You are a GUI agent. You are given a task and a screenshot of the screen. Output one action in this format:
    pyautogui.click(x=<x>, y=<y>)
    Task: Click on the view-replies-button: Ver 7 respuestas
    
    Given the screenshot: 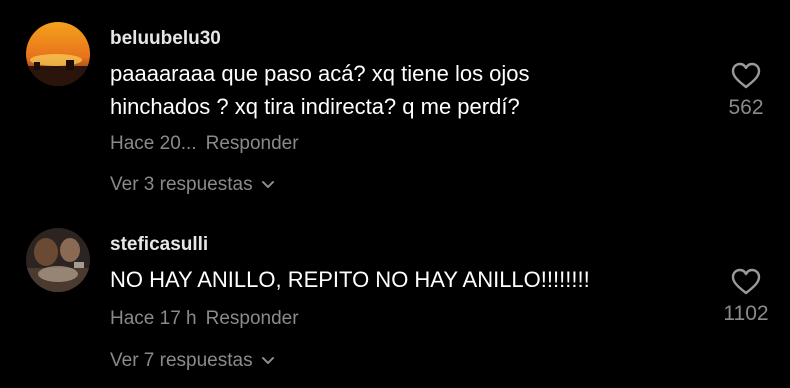 What is the action you would take?
    pyautogui.click(x=192, y=361)
    